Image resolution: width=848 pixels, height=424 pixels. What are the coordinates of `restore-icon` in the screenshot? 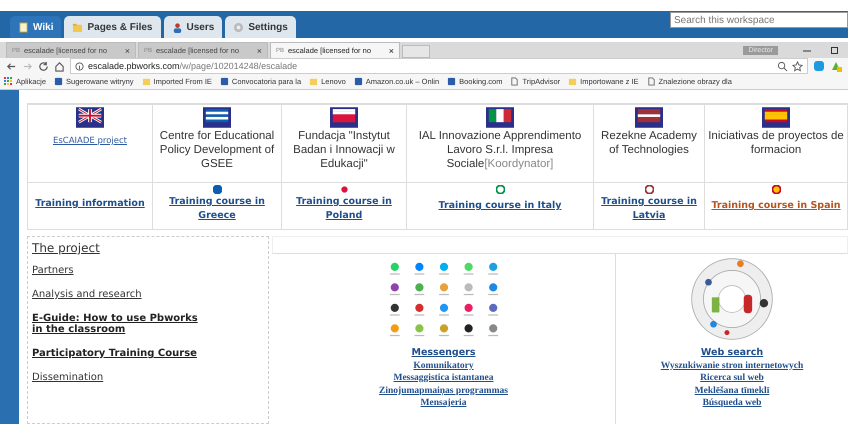 It's located at (835, 50).